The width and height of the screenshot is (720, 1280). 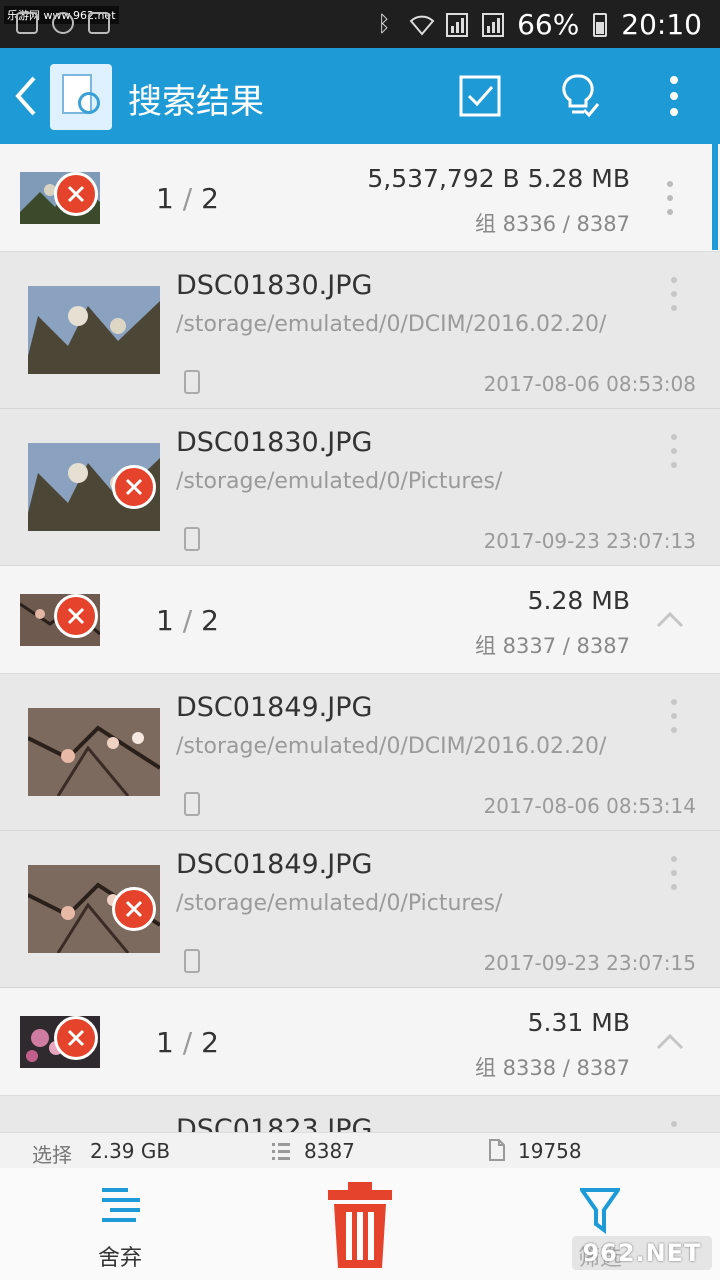 I want to click on file-name: DSC01823.JPG, so click(x=274, y=1123).